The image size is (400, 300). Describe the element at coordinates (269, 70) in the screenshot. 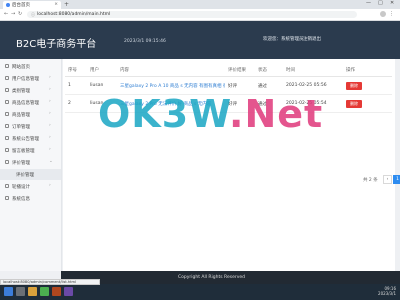

I see `column-header: 状态` at that location.